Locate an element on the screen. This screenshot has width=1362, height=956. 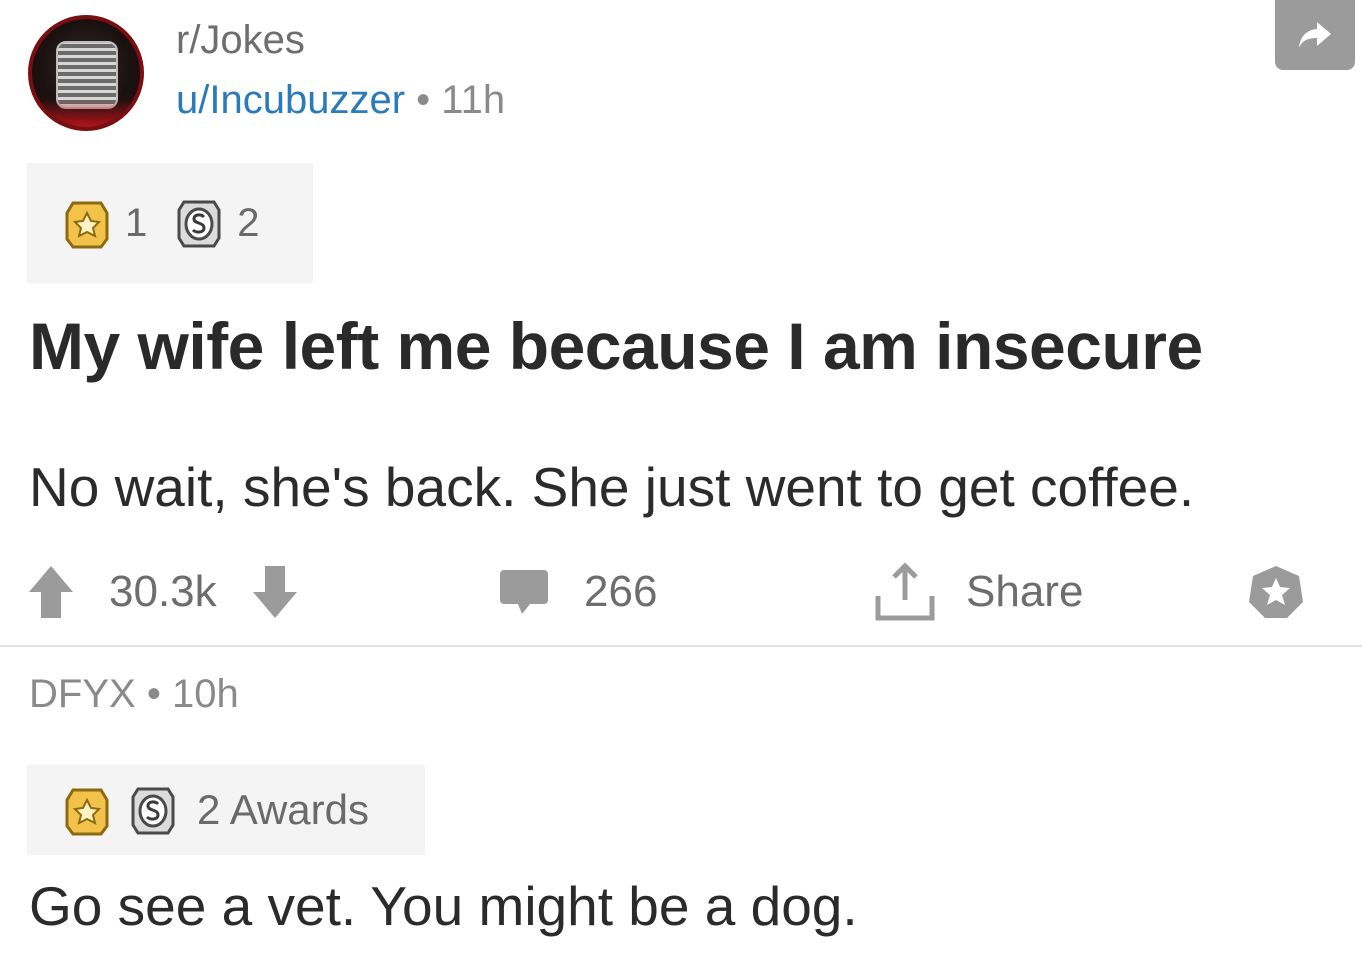
avatar-glow is located at coordinates (86, 113).